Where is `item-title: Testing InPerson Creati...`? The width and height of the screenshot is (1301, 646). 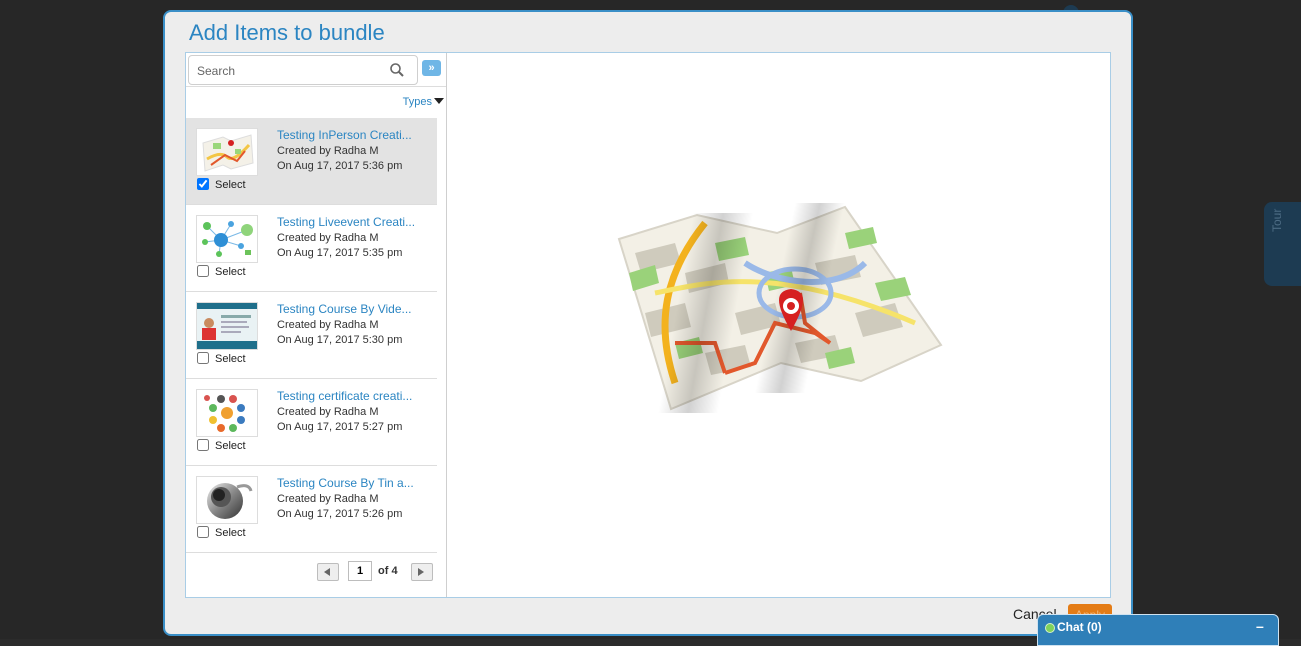
item-title: Testing InPerson Creati... is located at coordinates (354, 135).